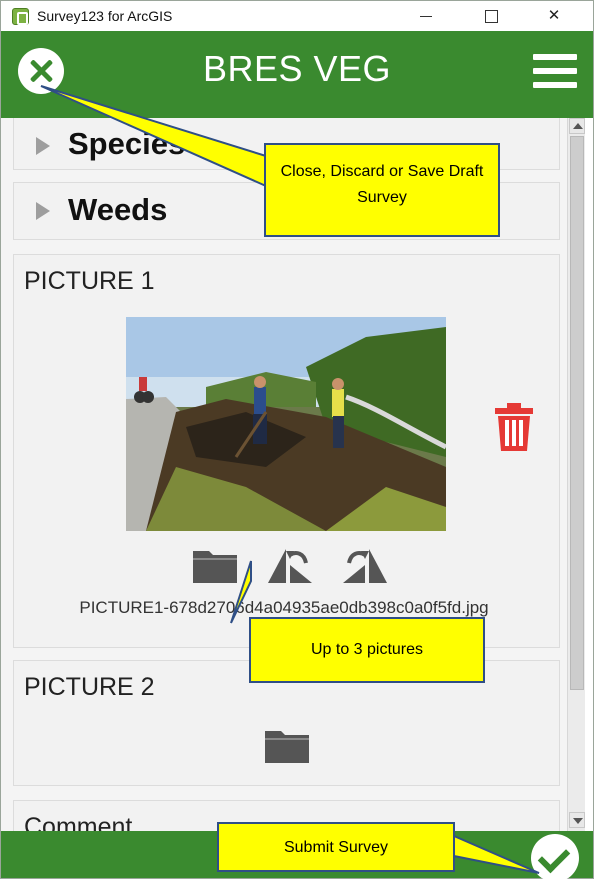  What do you see at coordinates (336, 847) in the screenshot?
I see `callout-submit-survey: Submit Survey` at bounding box center [336, 847].